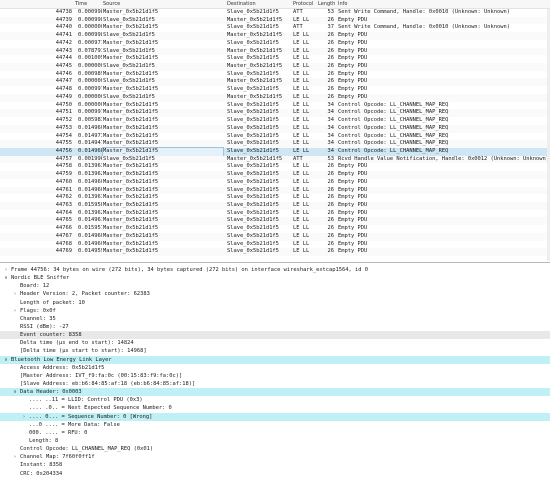 This screenshot has height=480, width=550. Describe the element at coordinates (275, 465) in the screenshot. I see `detail-tree-item: Instant: 8358` at that location.